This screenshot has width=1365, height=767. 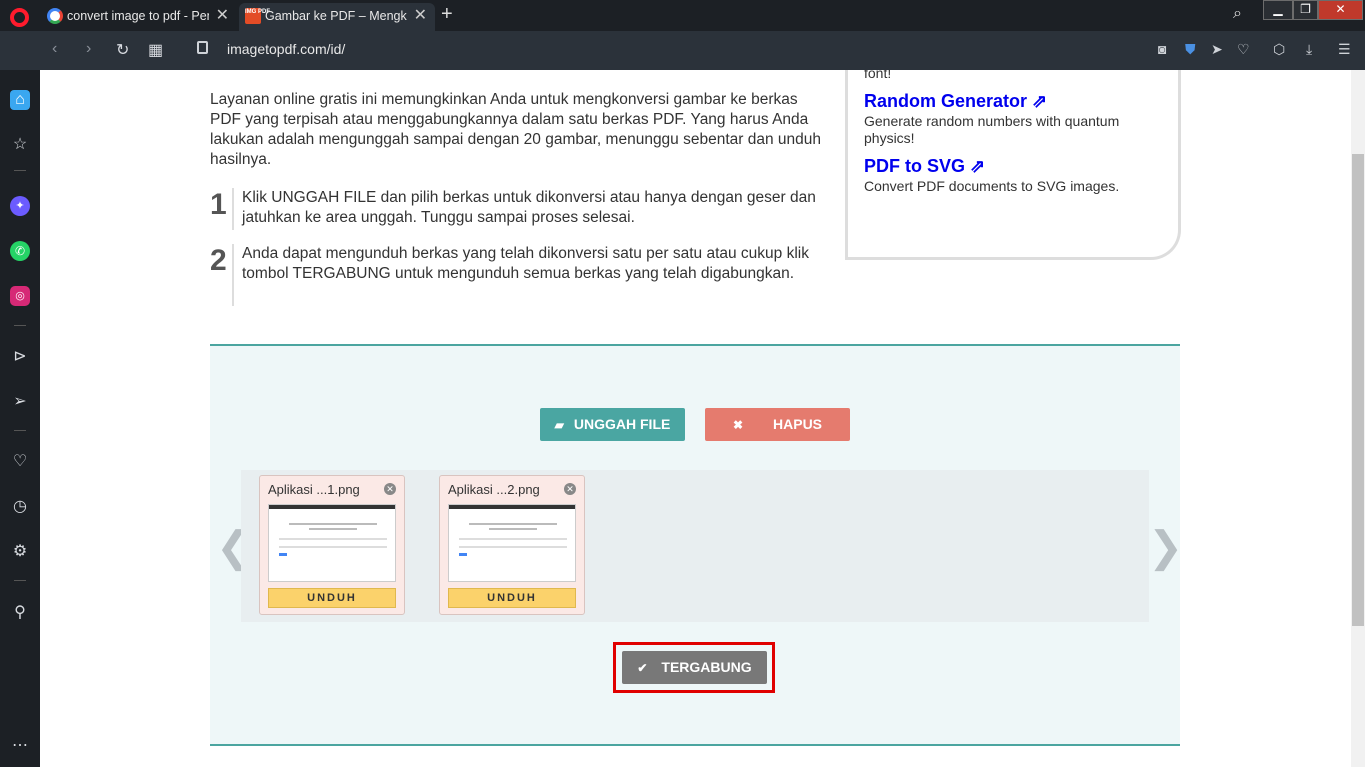 What do you see at coordinates (257, 16) in the screenshot?
I see `imgpdf-icon: IMG PDF` at bounding box center [257, 16].